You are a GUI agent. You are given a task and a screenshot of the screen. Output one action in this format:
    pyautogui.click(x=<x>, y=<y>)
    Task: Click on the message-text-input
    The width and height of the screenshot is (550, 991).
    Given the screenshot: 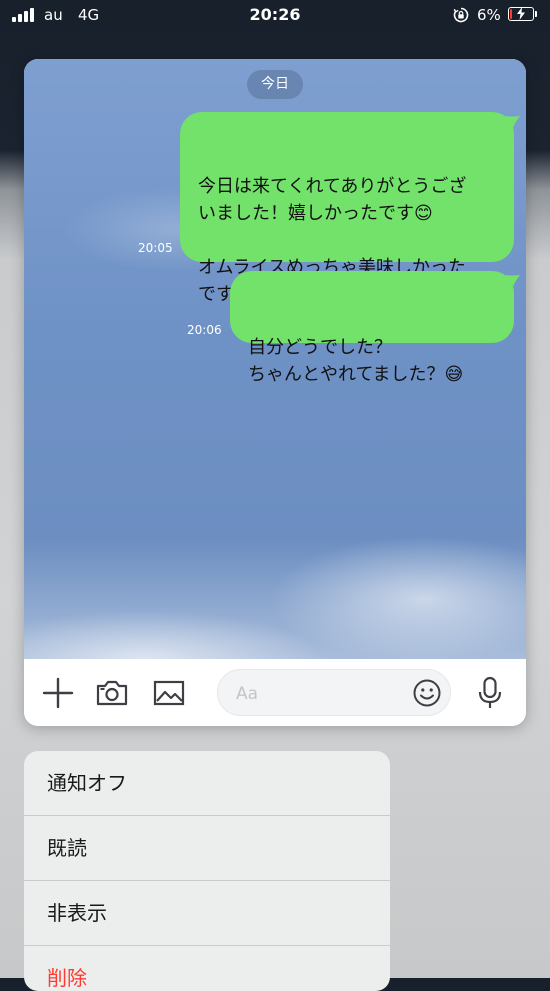 What is the action you would take?
    pyautogui.click(x=321, y=694)
    